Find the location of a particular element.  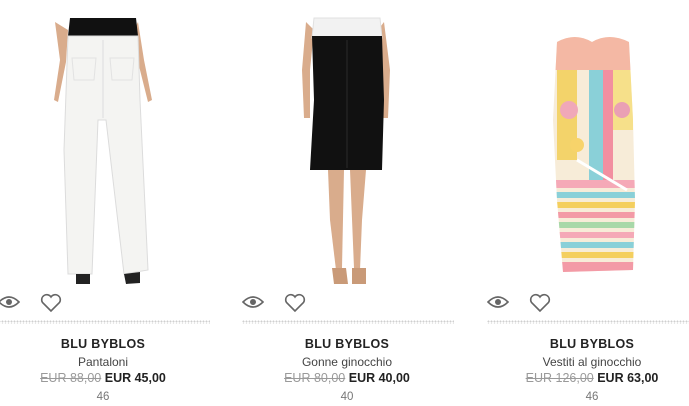

product-category: Gonne ginocchio is located at coordinates (347, 362).